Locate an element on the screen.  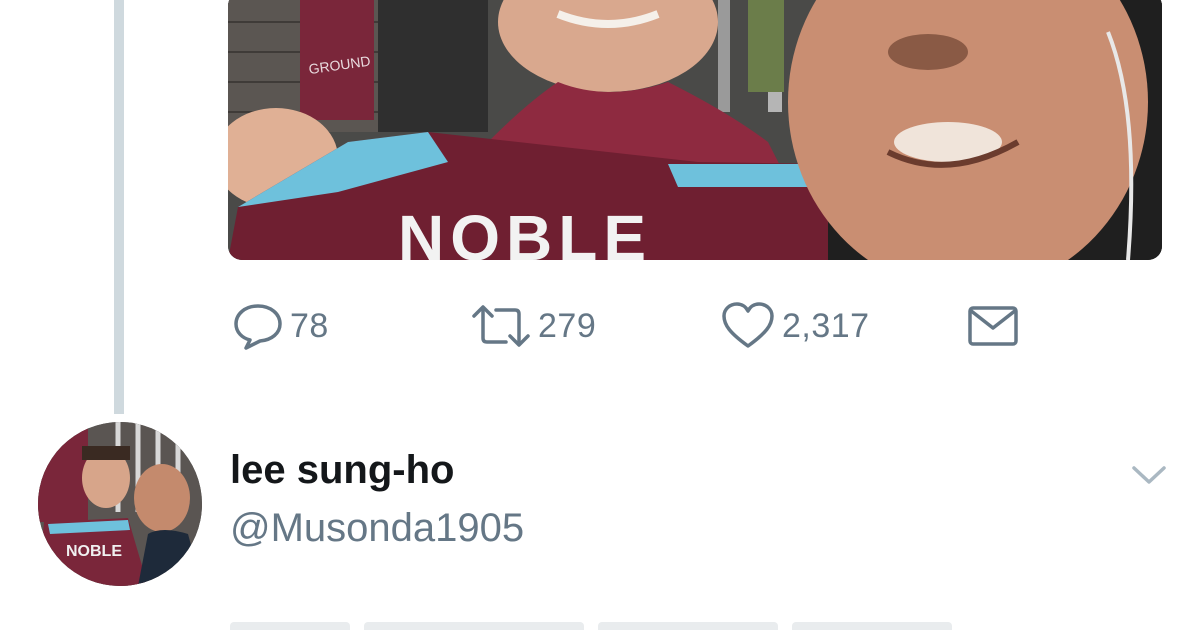
like-button: 2,317 is located at coordinates (795, 326).